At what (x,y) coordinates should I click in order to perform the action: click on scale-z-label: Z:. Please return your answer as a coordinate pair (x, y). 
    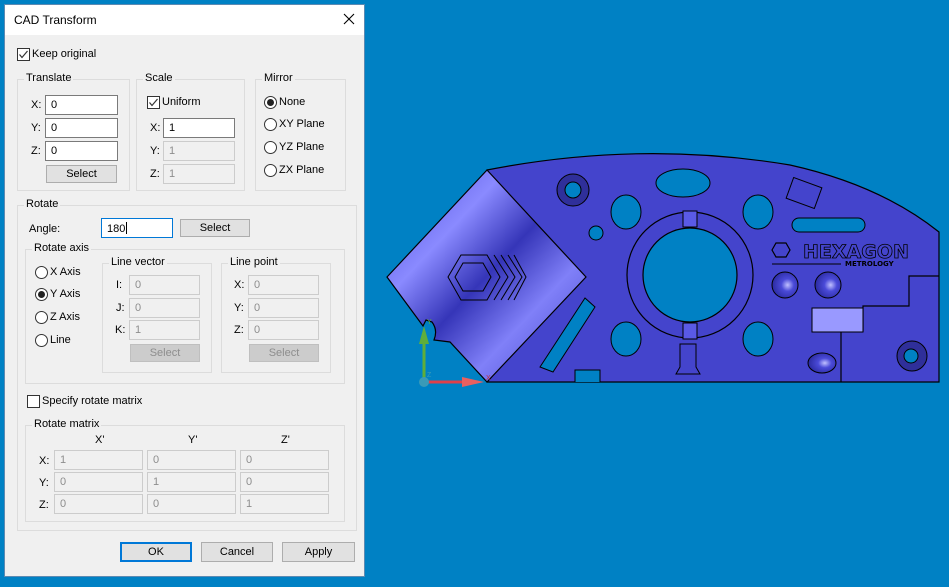
    Looking at the image, I should click on (155, 174).